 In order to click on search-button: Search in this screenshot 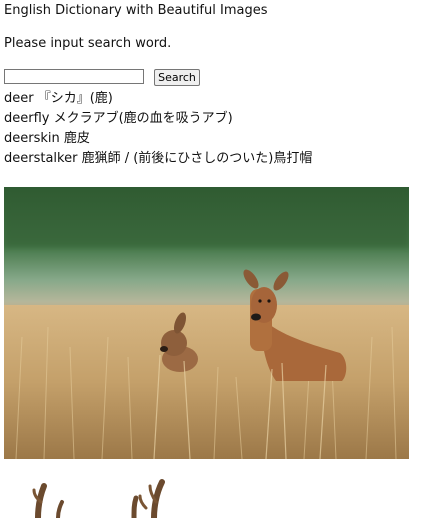, I will do `click(177, 77)`.